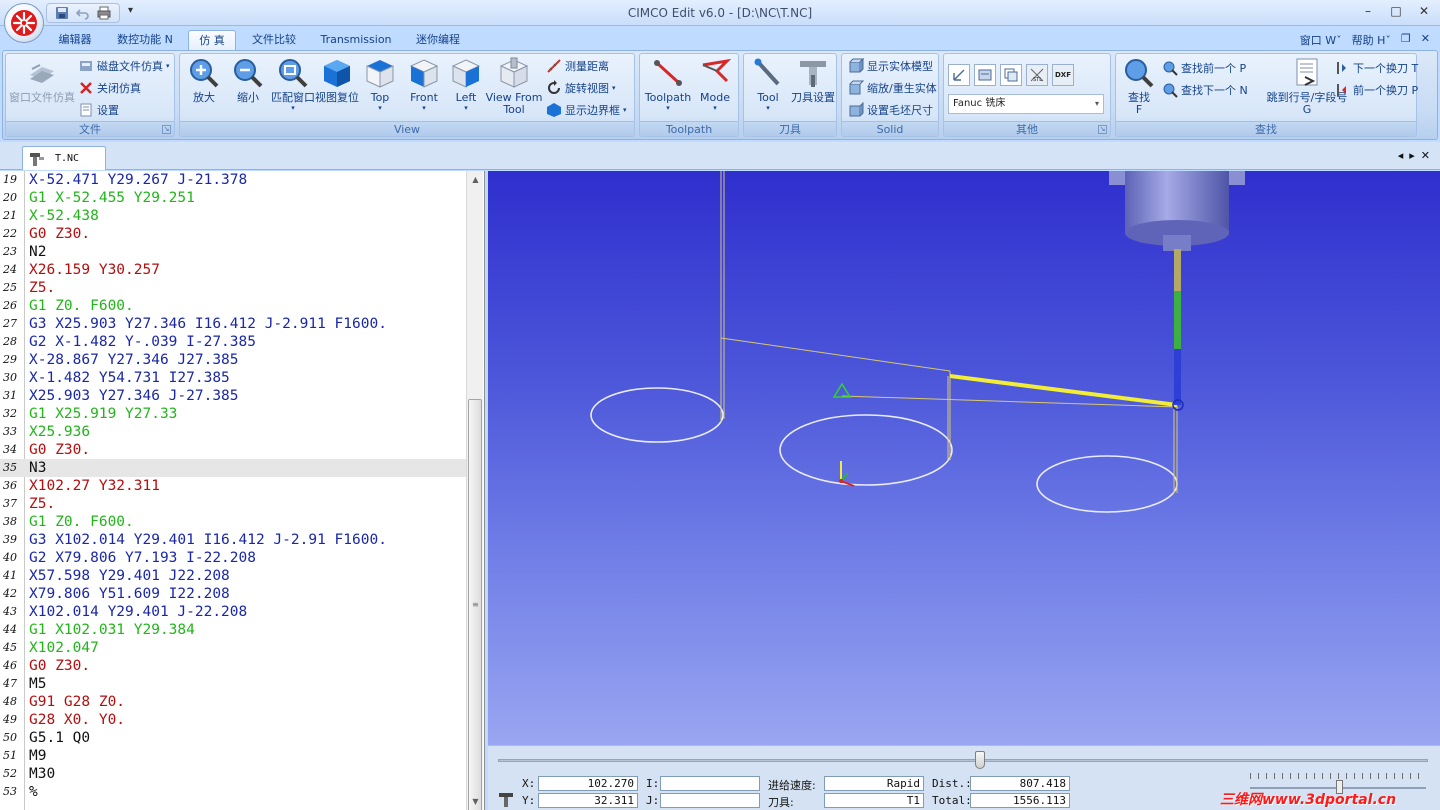 The image size is (1440, 810). I want to click on code-line: 20 G1 X-52.455 Y29.251, so click(233, 198).